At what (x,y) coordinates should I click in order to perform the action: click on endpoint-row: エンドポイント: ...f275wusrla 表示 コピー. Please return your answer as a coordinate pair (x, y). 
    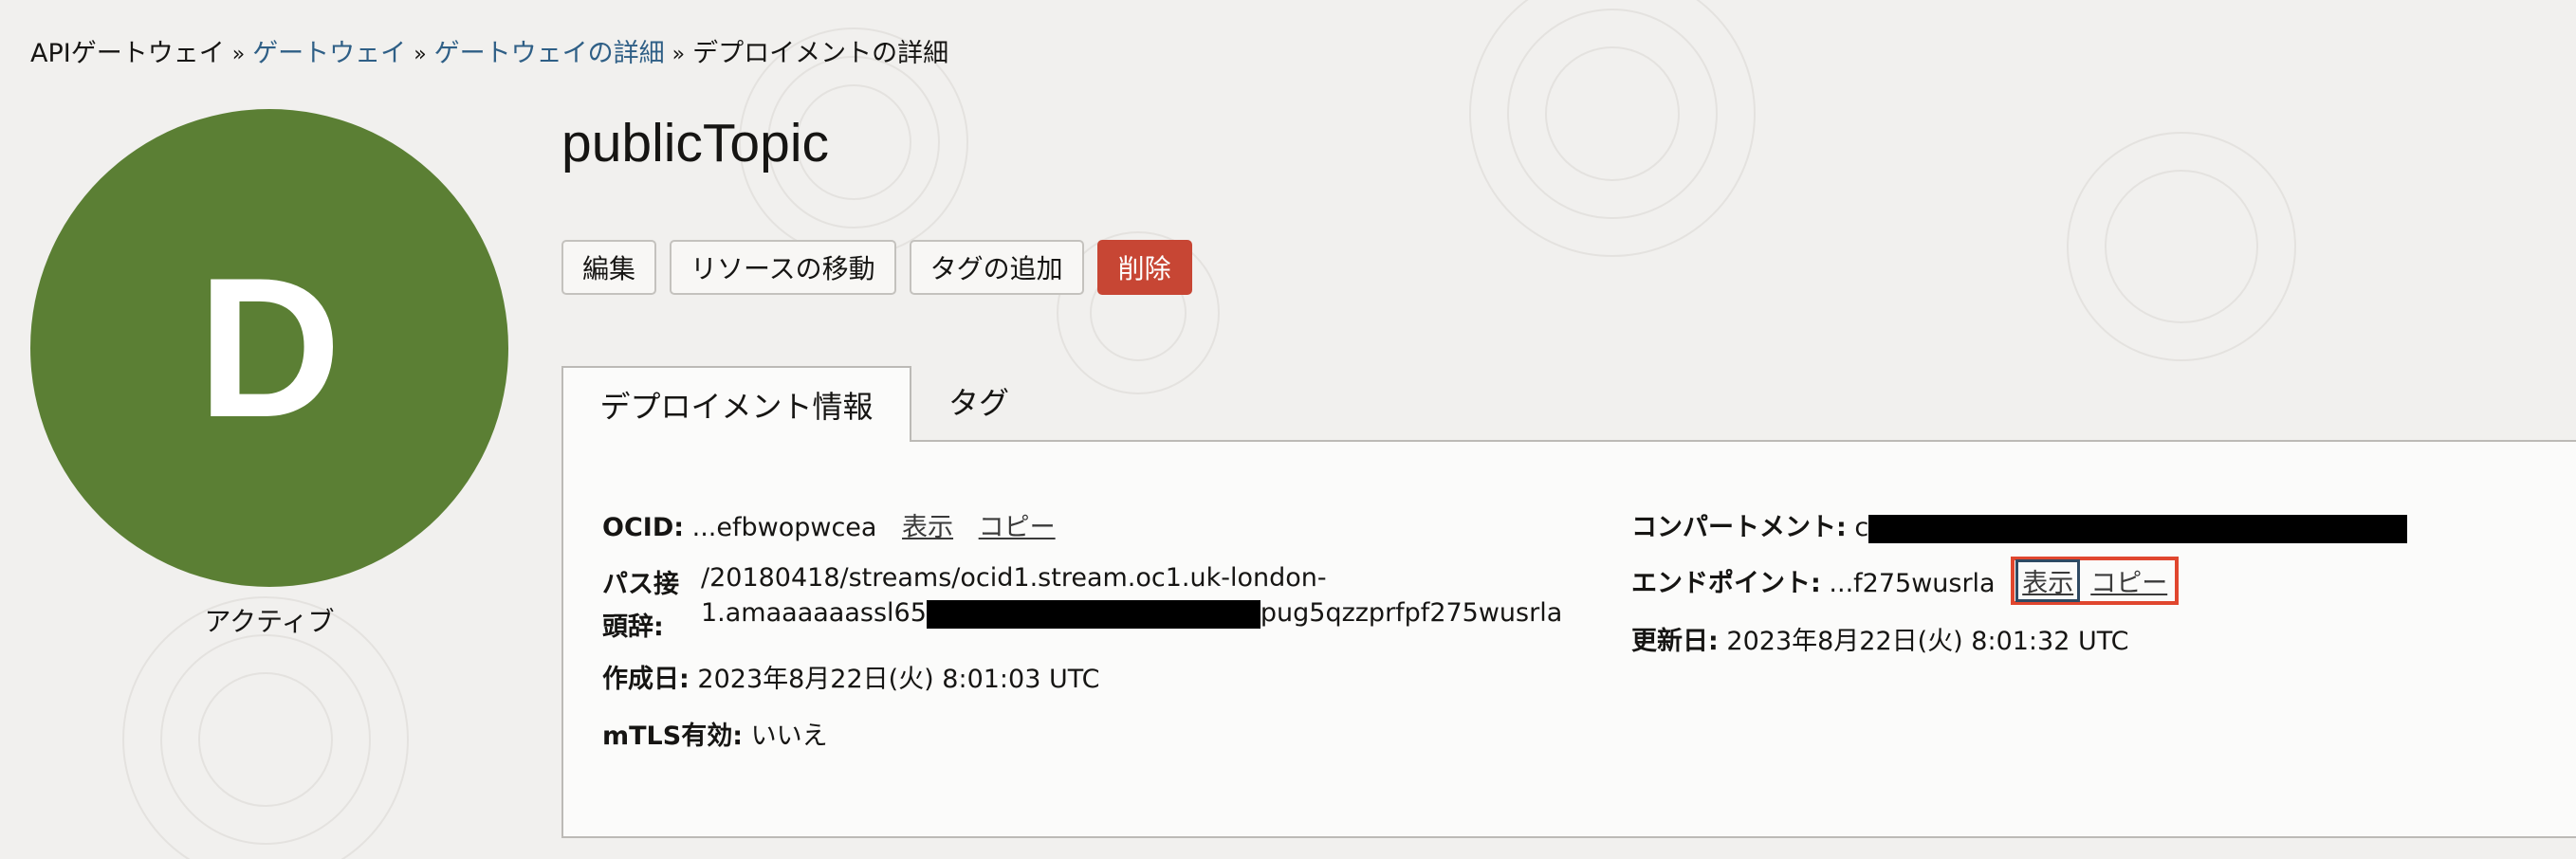
    Looking at the image, I should click on (1905, 581).